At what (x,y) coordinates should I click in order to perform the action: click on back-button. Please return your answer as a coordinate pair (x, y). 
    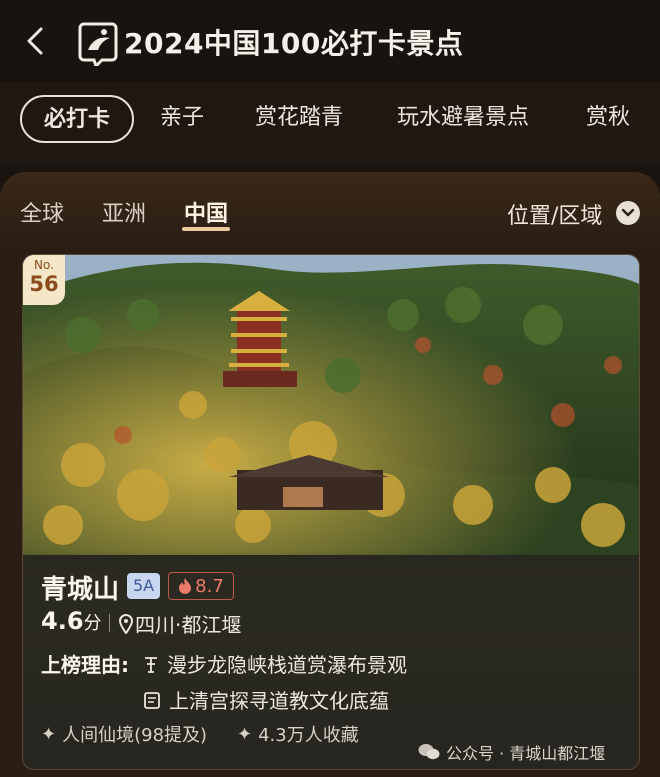
    Looking at the image, I should click on (35, 41).